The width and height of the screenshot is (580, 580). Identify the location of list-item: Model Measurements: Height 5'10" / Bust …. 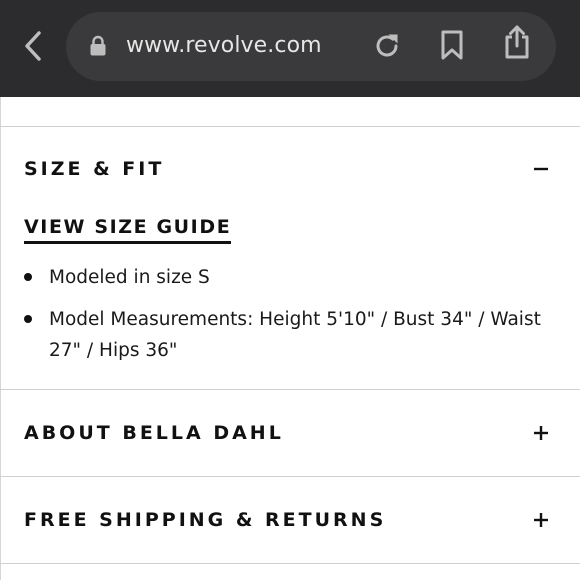
(295, 335).